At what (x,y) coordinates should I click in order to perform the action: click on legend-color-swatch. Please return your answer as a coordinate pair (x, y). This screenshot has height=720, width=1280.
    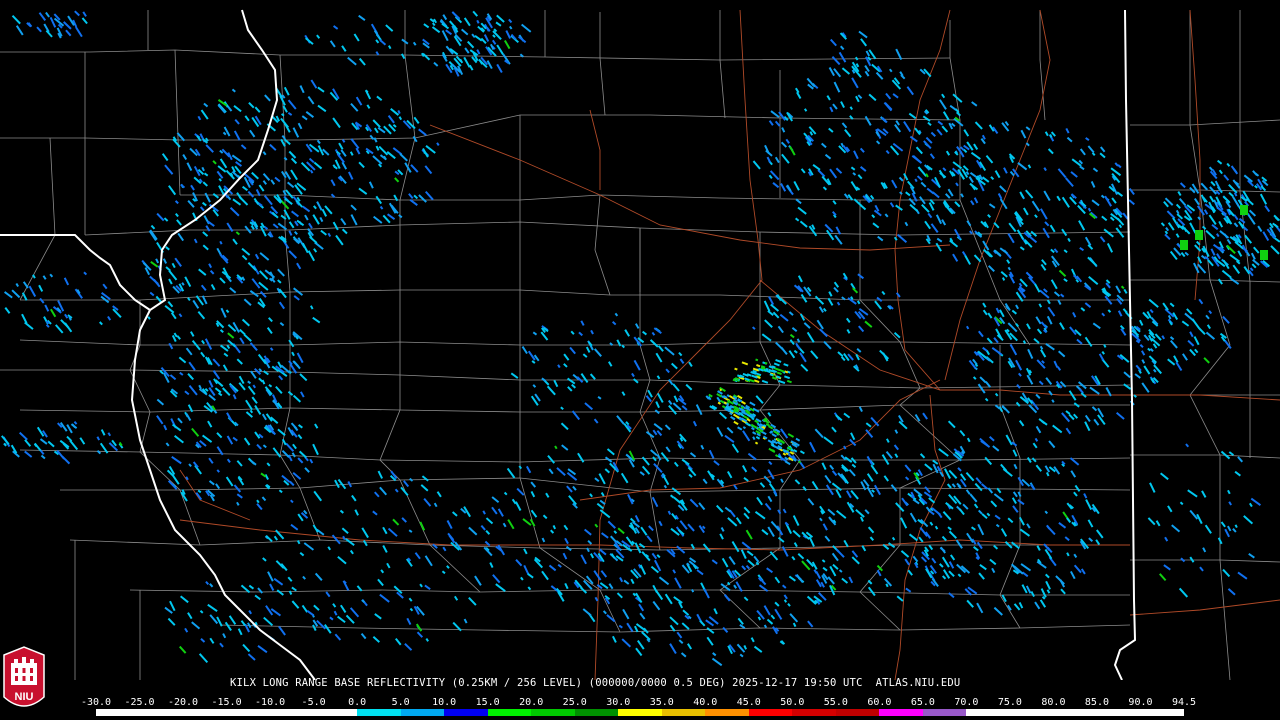
    Looking at the image, I should click on (1031, 712).